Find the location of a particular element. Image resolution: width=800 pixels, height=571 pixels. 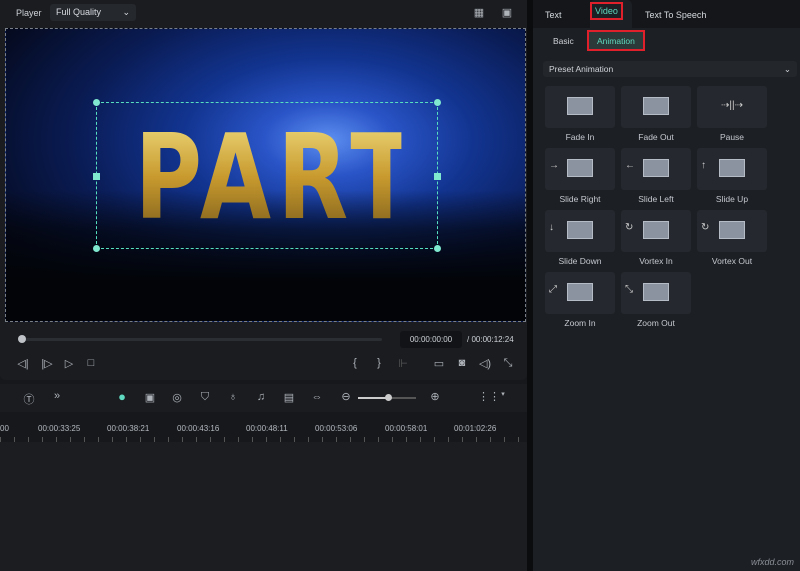

ruler-label: 00:00:58:01 is located at coordinates (406, 428).